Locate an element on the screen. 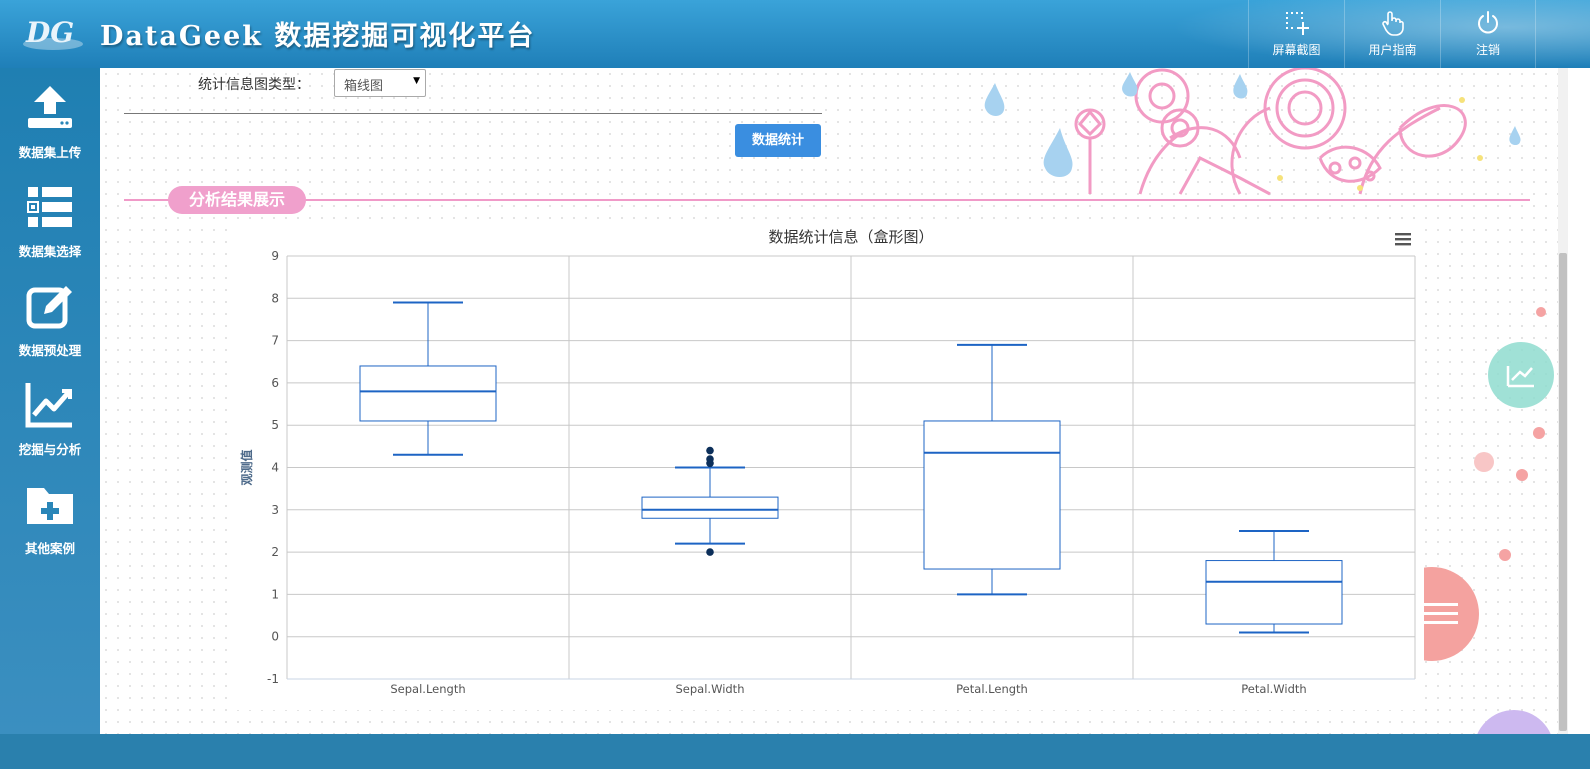 The width and height of the screenshot is (1590, 769). sidebar-item-label: 数据预处理 is located at coordinates (50, 350).